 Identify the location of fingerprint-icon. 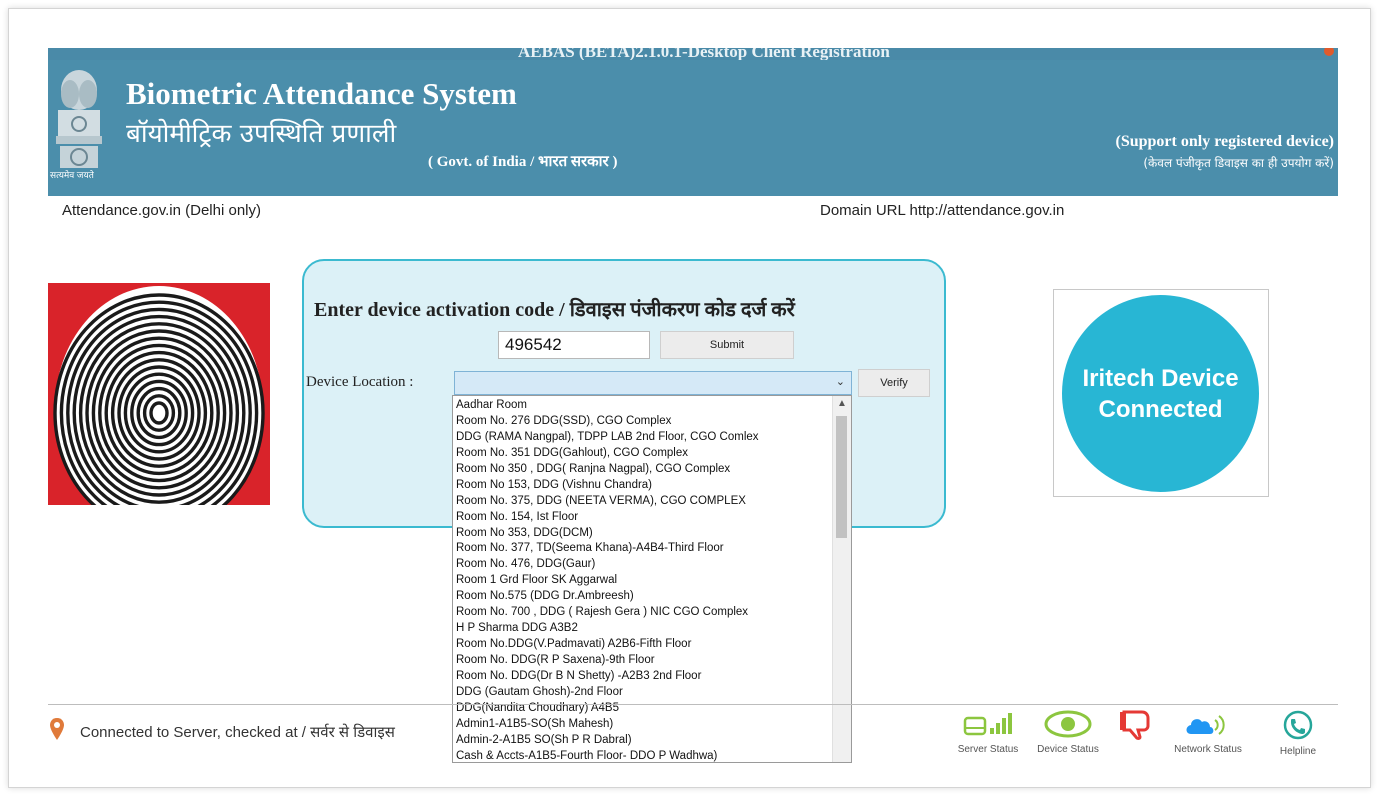
(159, 394).